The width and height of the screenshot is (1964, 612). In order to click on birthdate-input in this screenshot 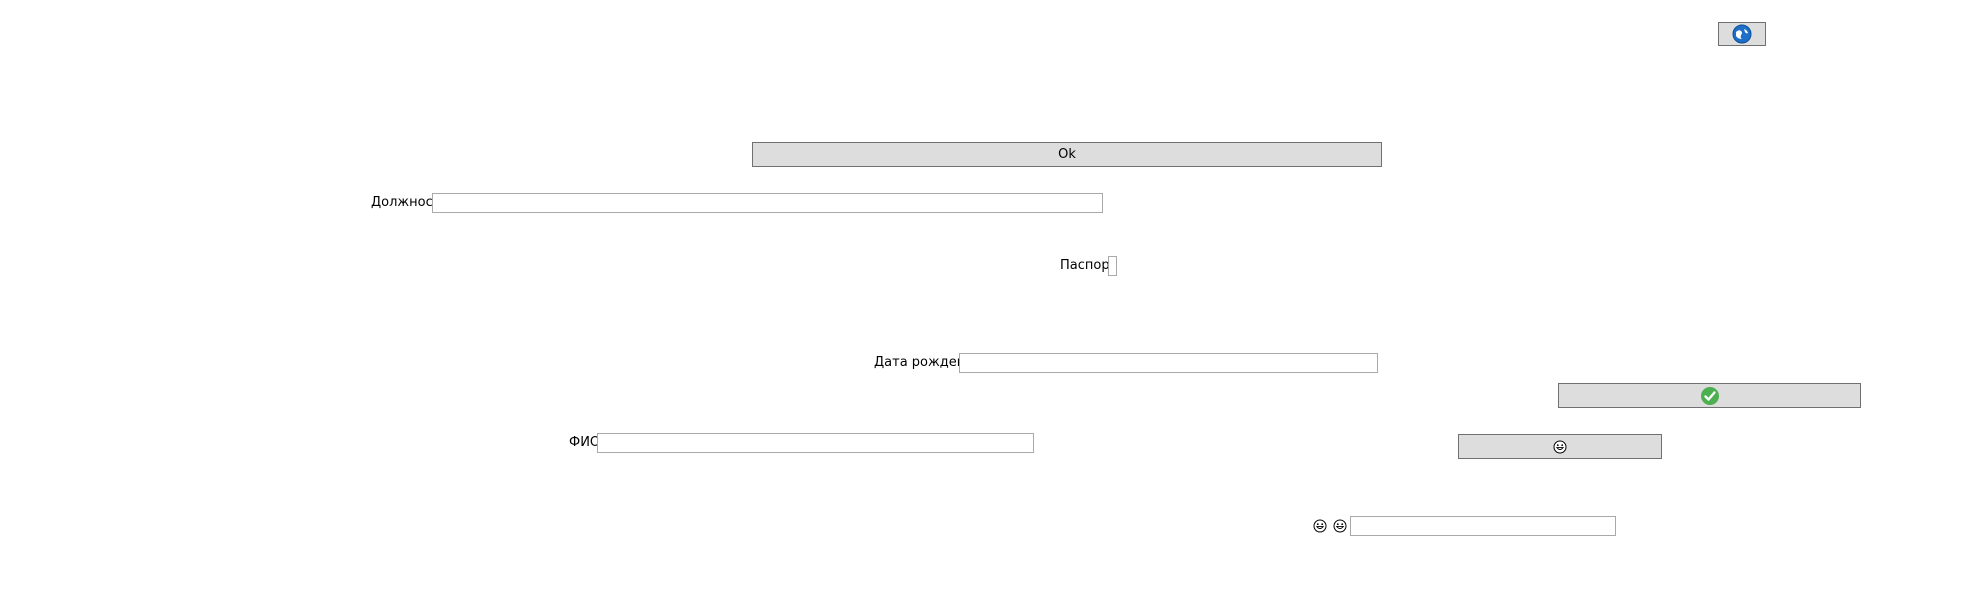, I will do `click(1168, 363)`.